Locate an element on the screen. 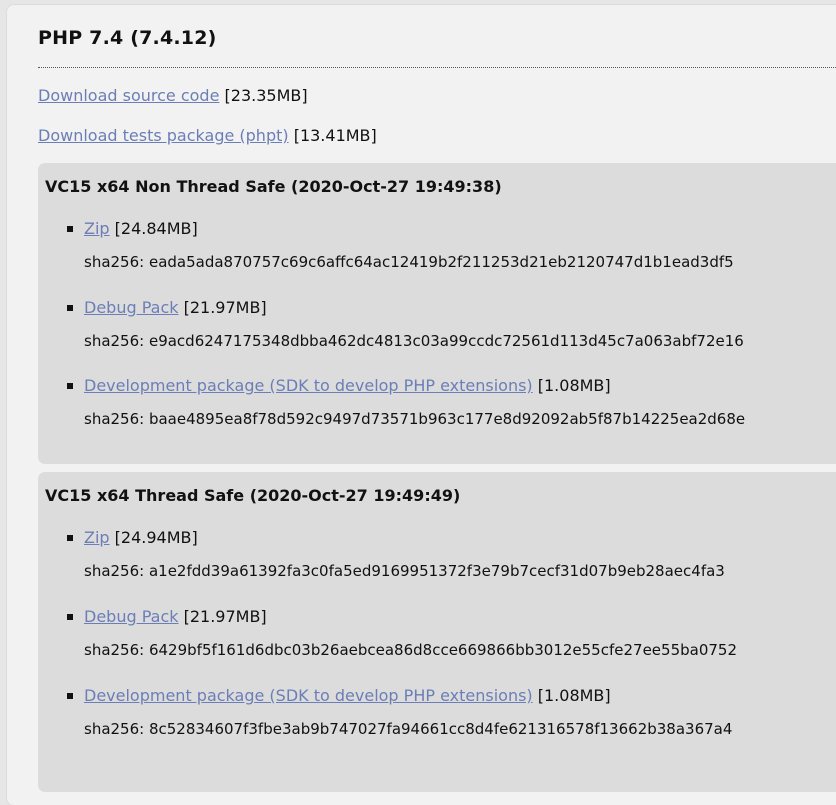 The image size is (836, 805). download-source-link: Download source code is located at coordinates (128, 95).